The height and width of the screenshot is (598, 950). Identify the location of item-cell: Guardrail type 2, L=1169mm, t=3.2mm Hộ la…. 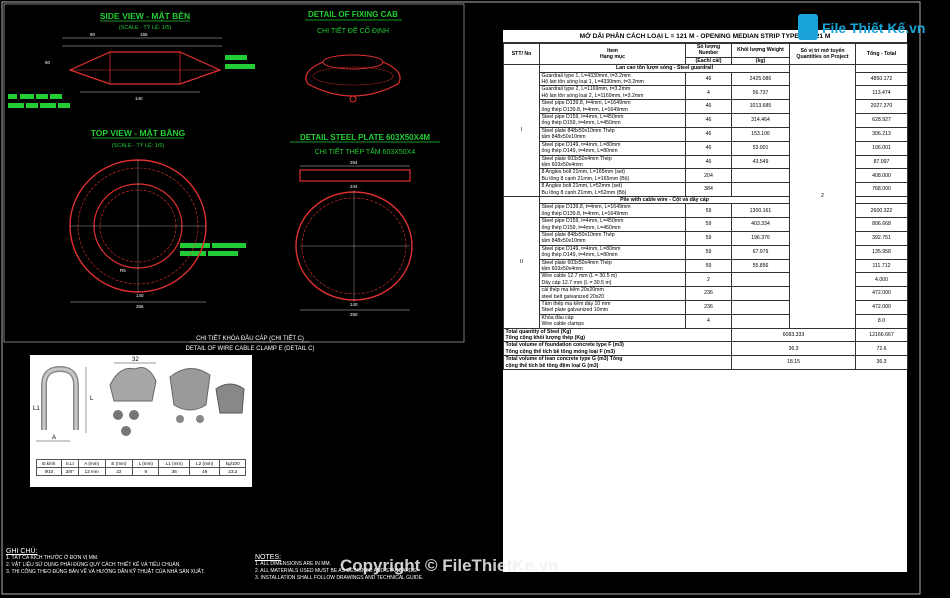
(612, 93).